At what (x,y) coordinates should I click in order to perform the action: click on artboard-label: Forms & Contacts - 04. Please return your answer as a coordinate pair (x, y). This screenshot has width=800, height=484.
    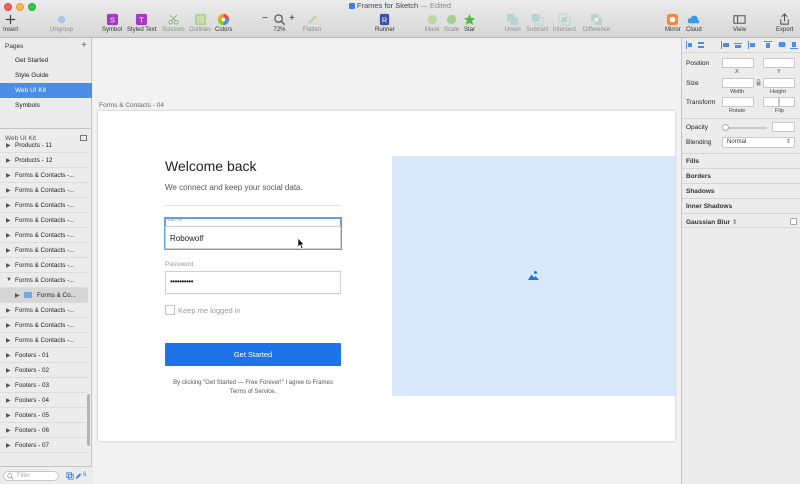
    Looking at the image, I should click on (131, 105).